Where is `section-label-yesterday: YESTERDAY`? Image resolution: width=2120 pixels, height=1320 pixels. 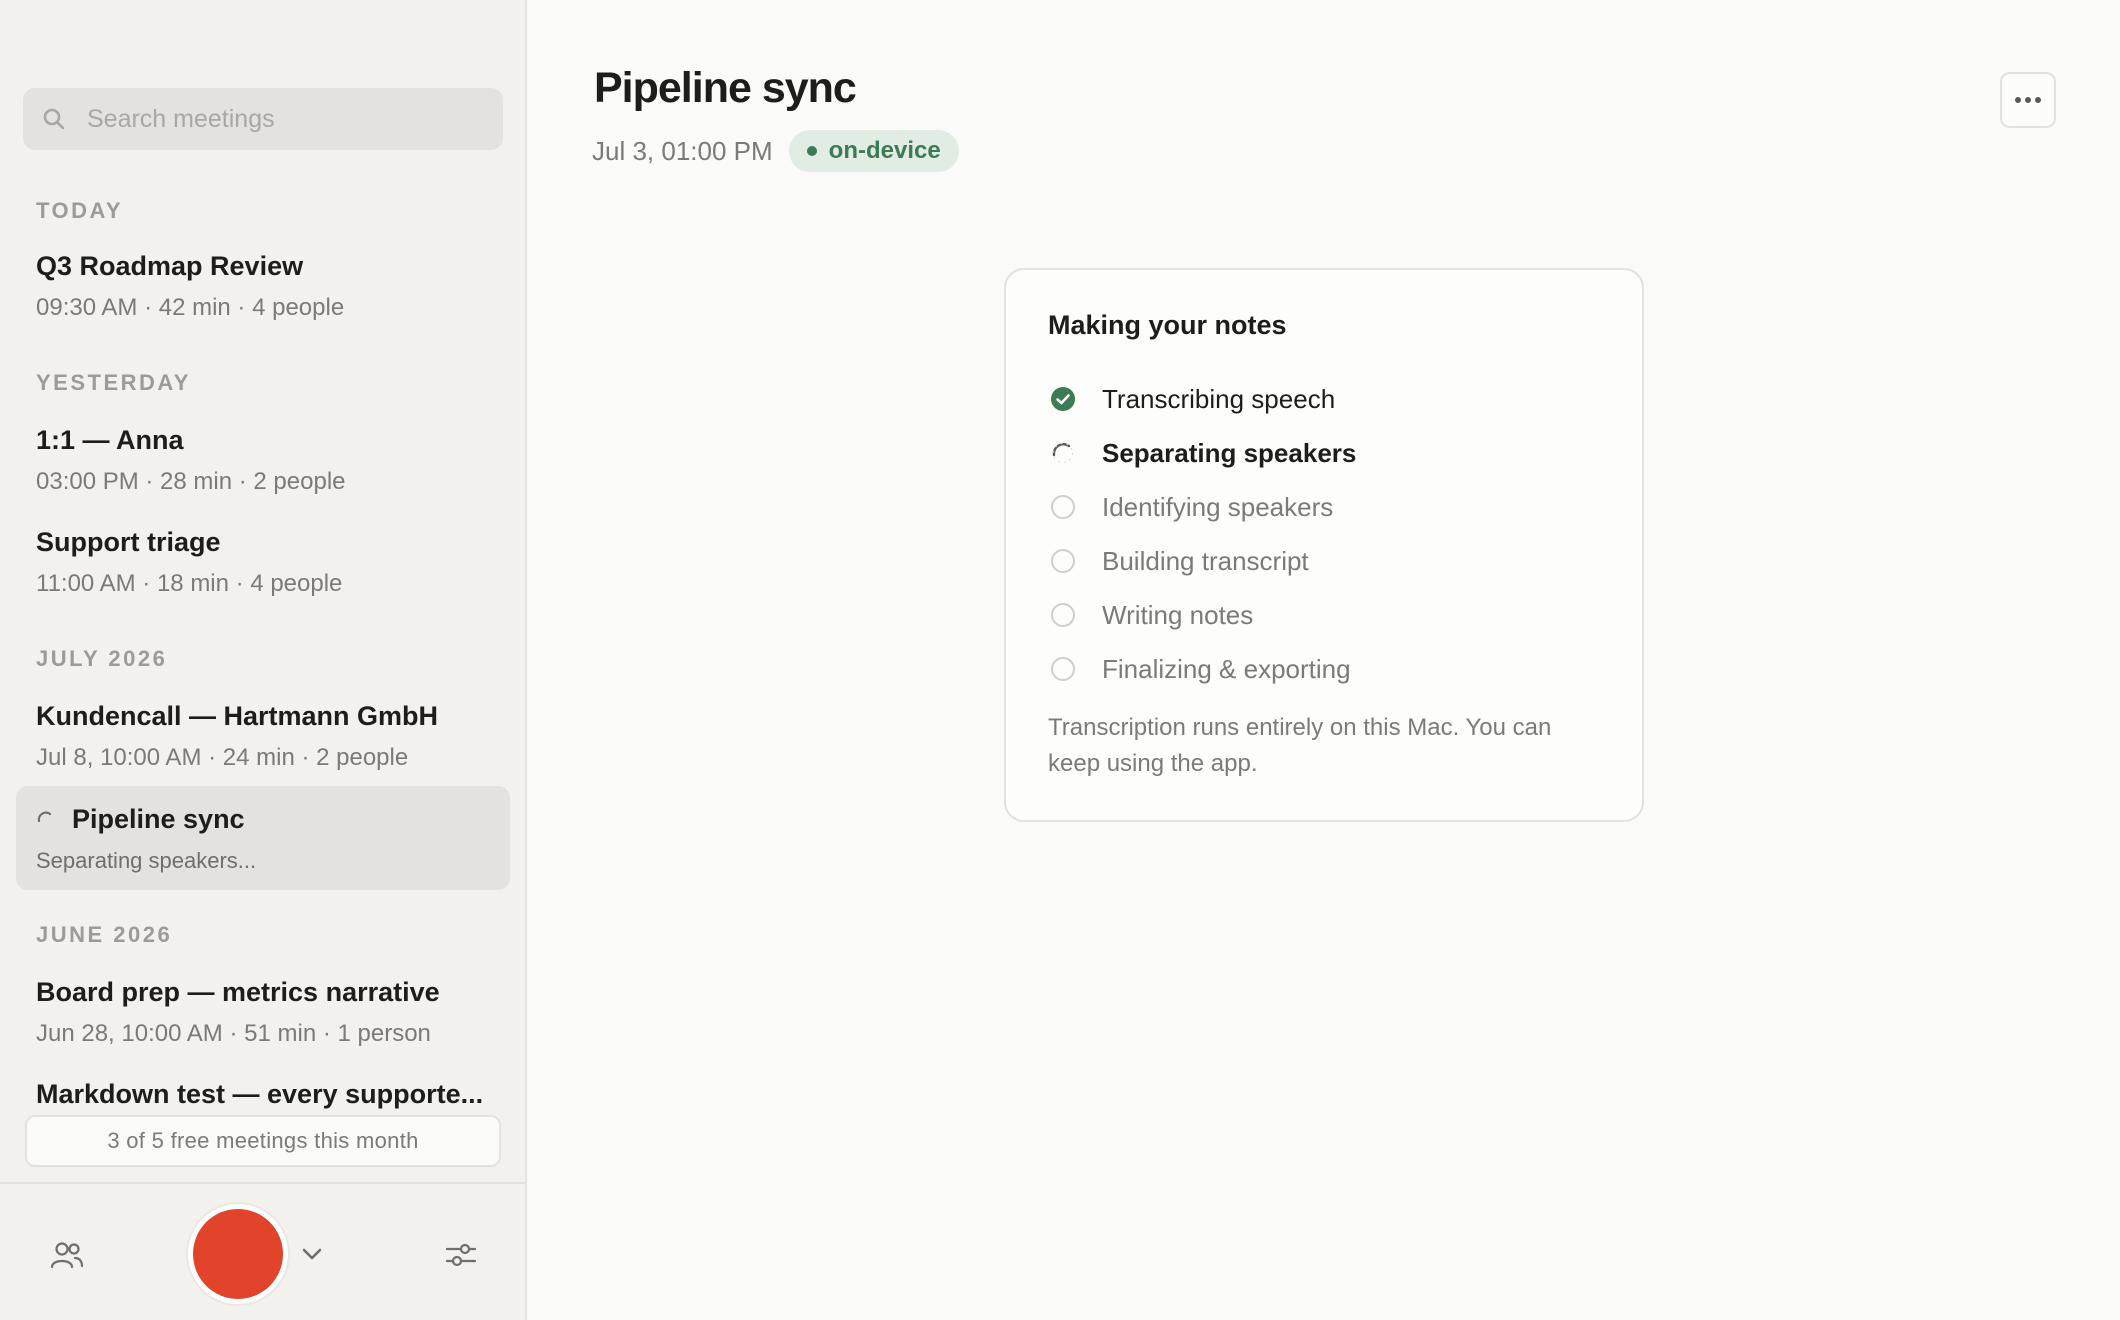 section-label-yesterday: YESTERDAY is located at coordinates (113, 382).